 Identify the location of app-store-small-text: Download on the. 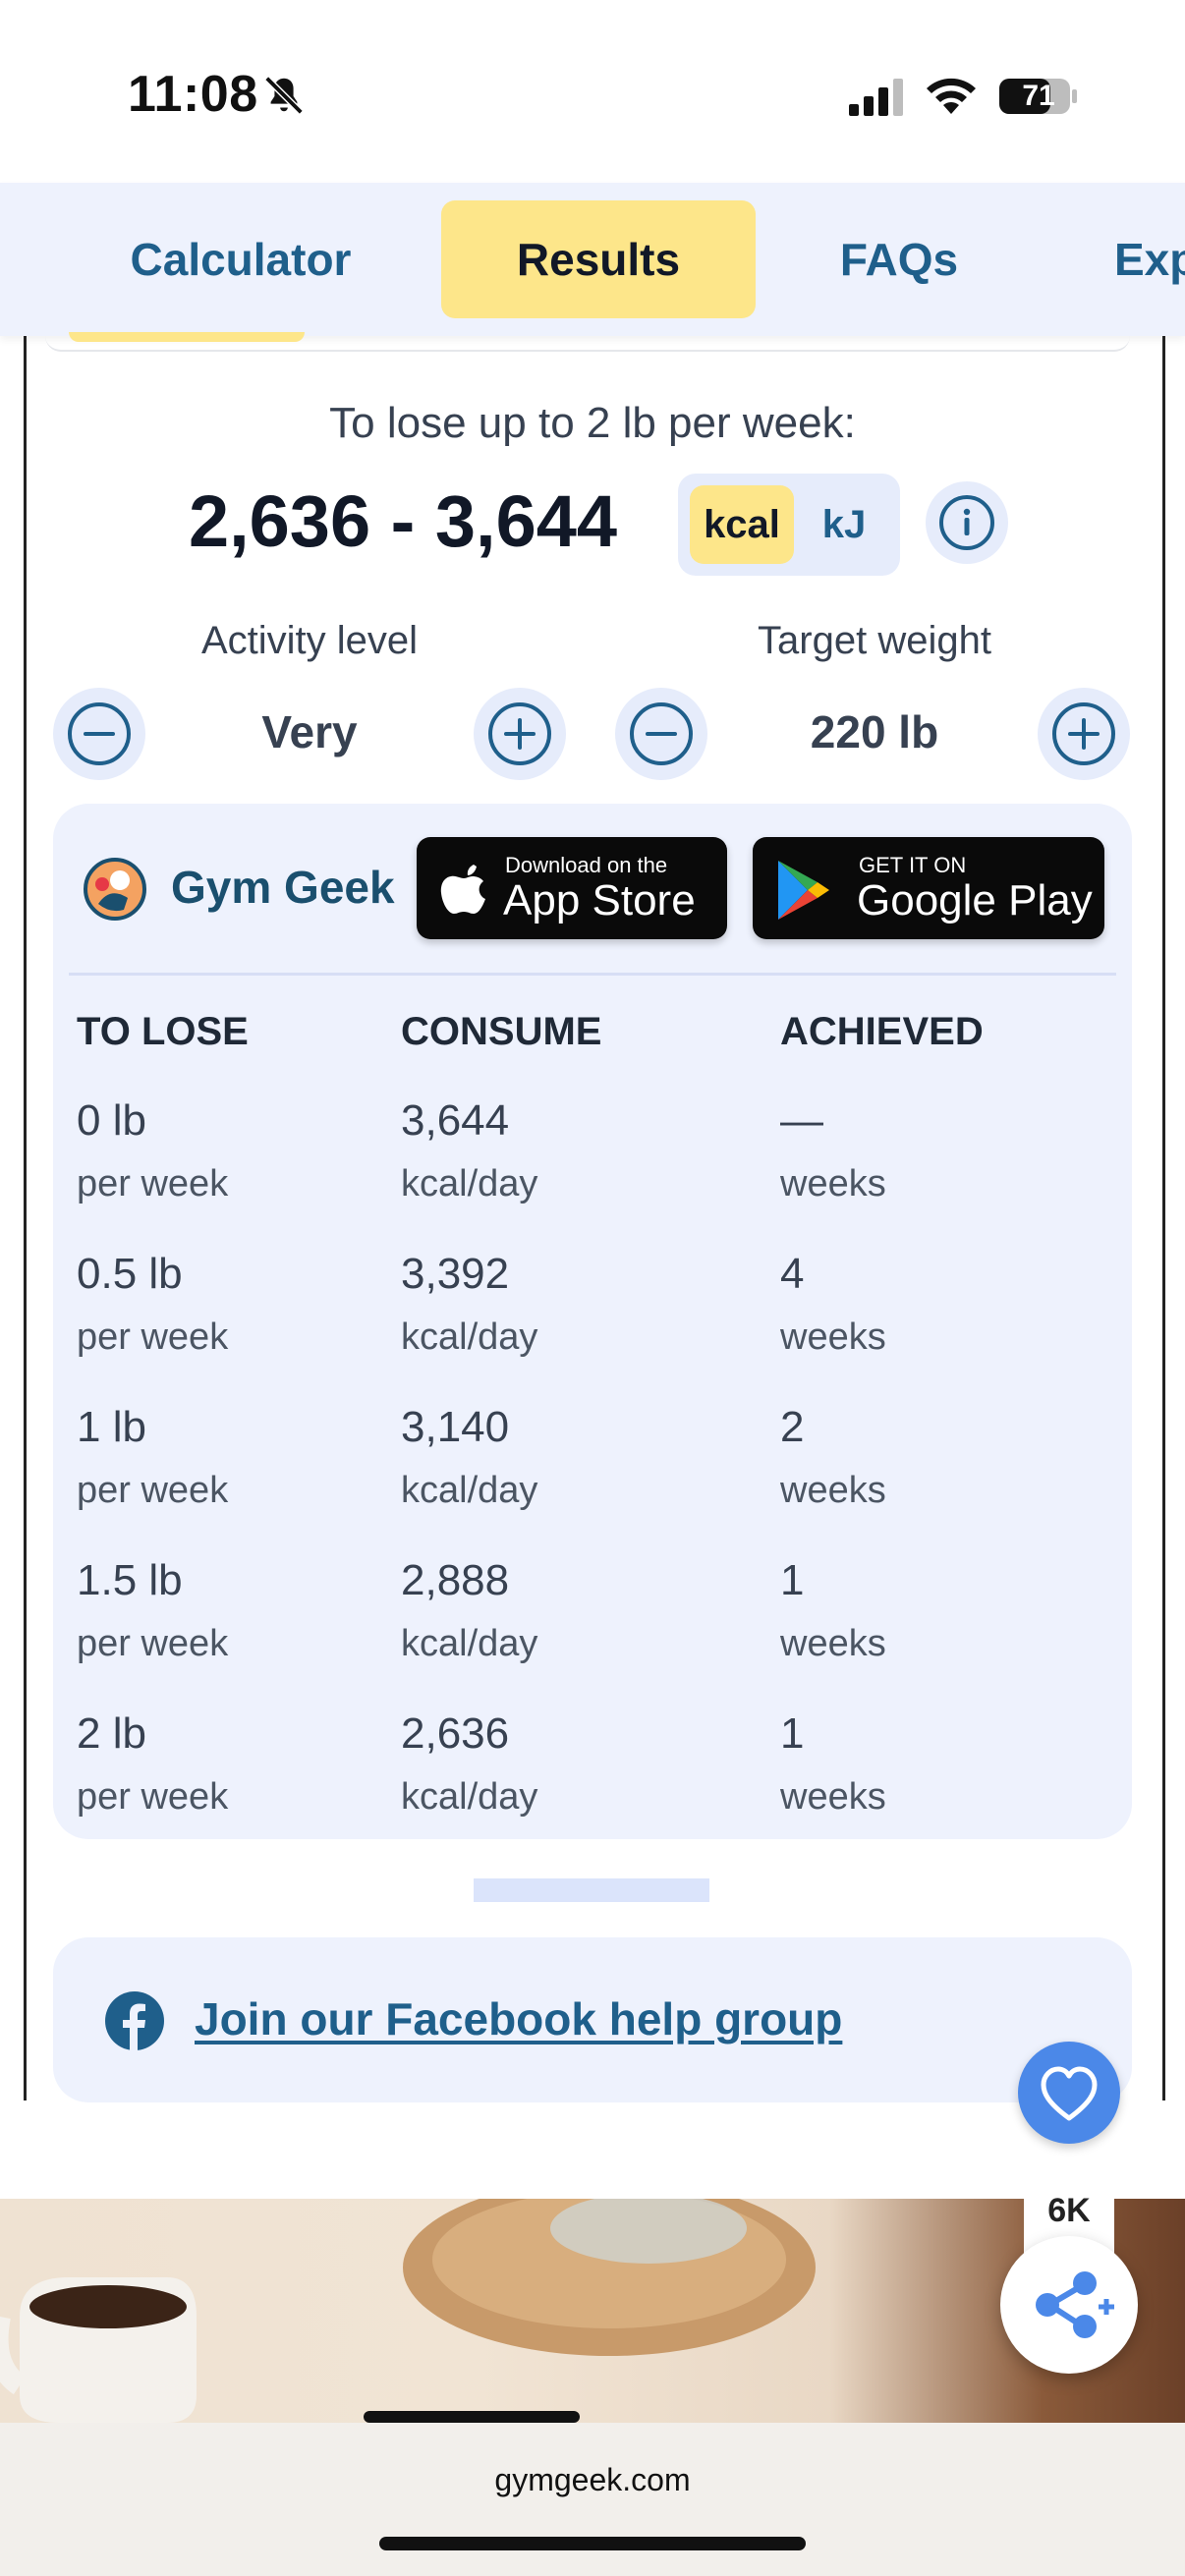
(587, 865).